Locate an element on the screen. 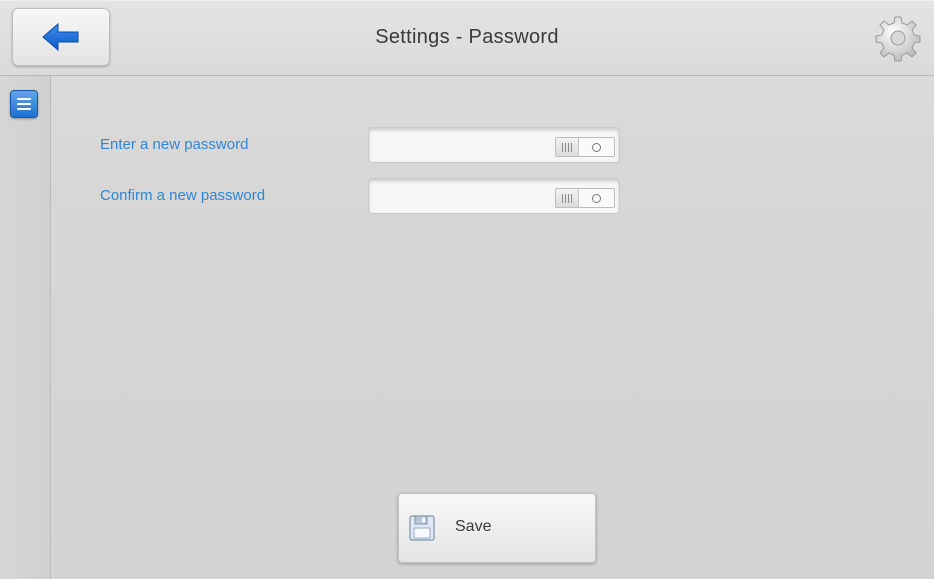 The width and height of the screenshot is (934, 579). new-password-field is located at coordinates (494, 145).